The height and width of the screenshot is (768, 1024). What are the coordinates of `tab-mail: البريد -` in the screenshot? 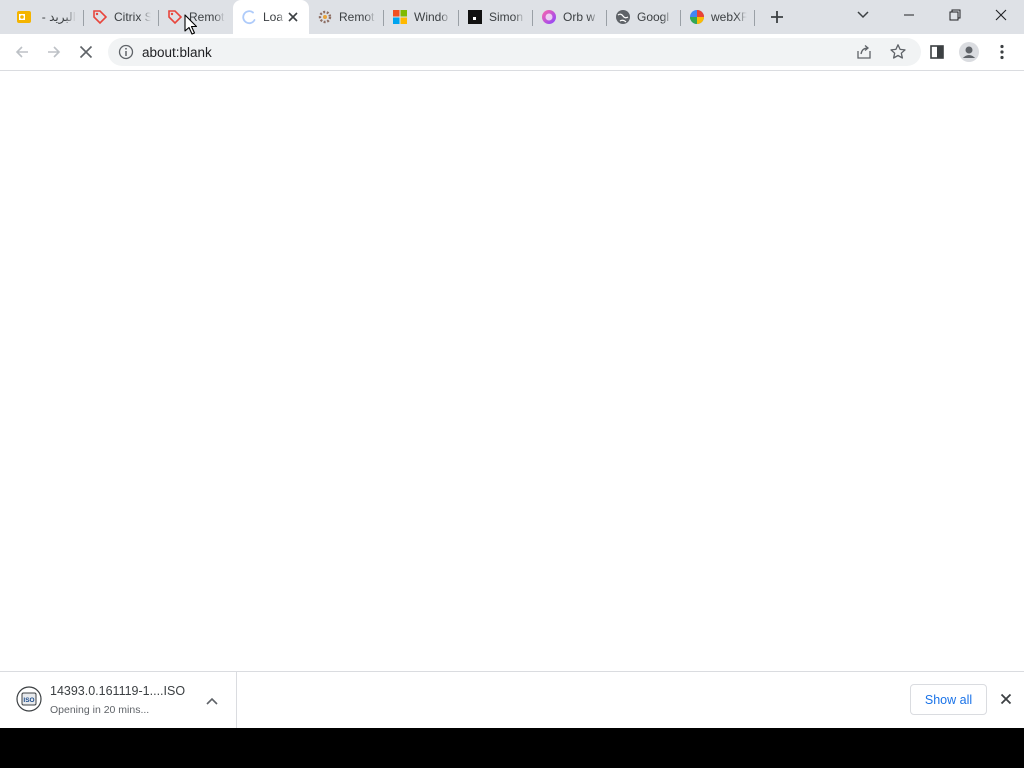 It's located at (46, 17).